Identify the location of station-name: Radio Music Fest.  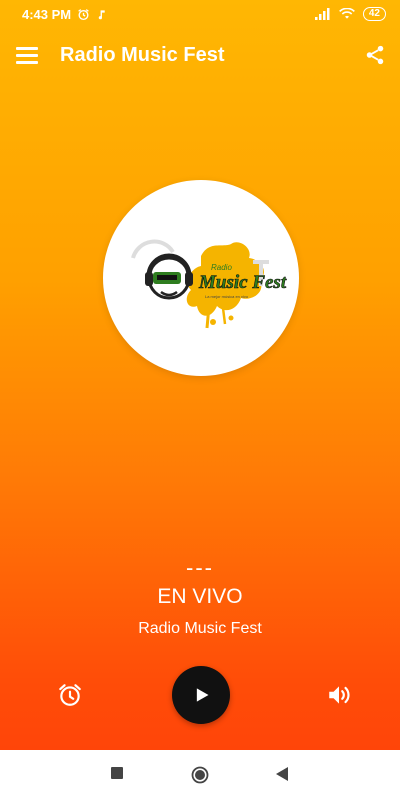
(200, 628).